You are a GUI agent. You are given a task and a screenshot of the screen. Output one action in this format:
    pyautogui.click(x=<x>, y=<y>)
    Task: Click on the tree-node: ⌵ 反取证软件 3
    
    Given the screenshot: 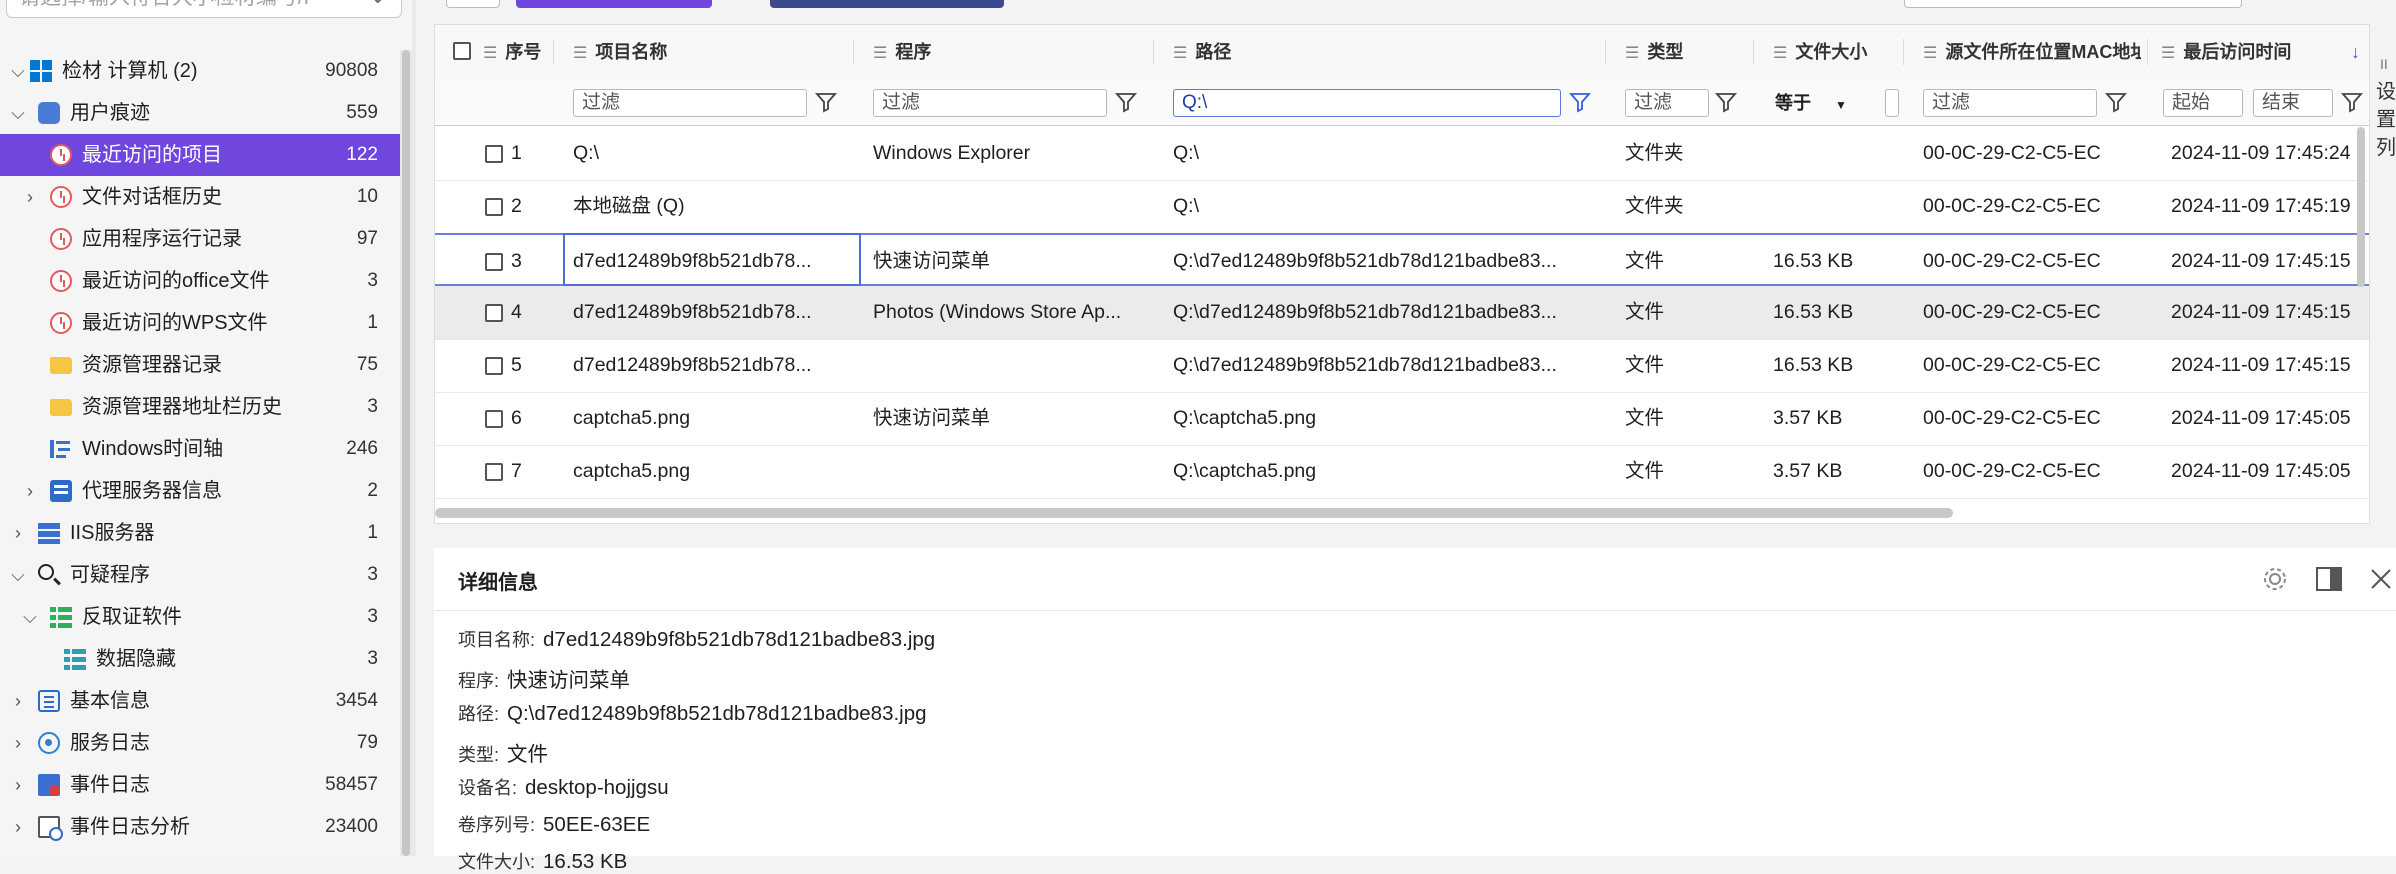 What is the action you would take?
    pyautogui.click(x=200, y=617)
    